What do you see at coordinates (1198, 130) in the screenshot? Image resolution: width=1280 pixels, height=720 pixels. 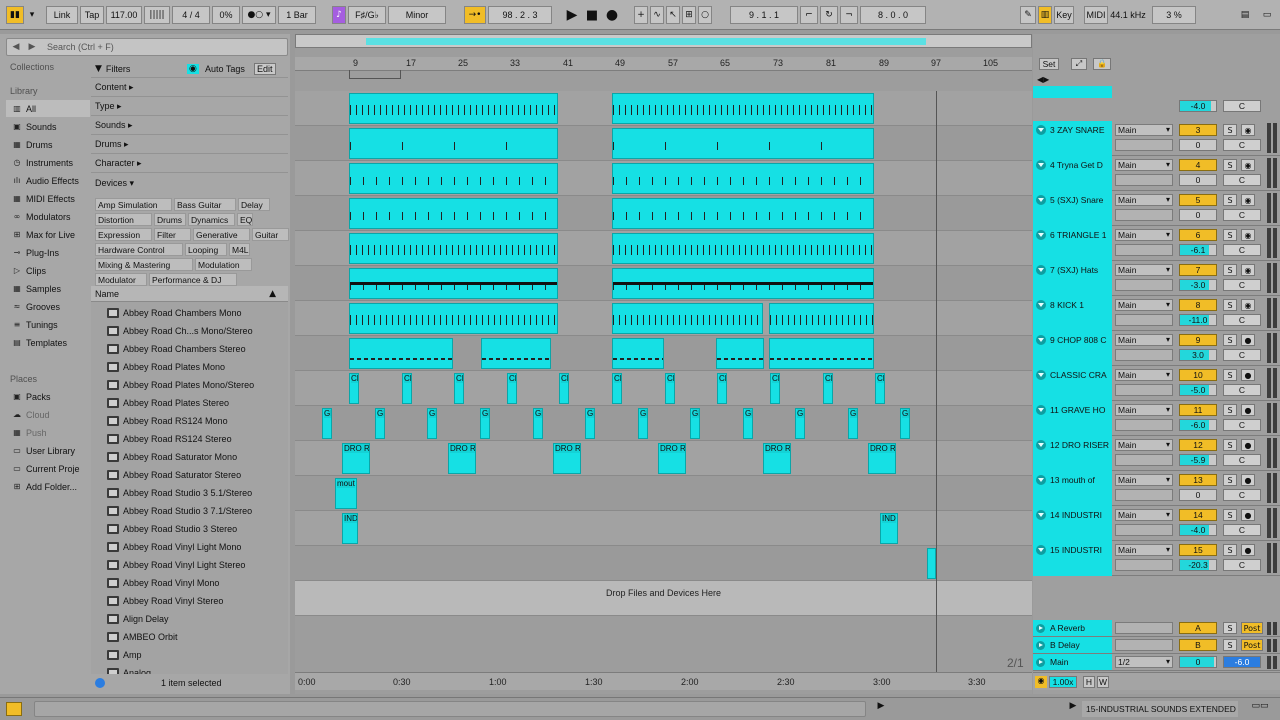 I see `track-activator-button: 3` at bounding box center [1198, 130].